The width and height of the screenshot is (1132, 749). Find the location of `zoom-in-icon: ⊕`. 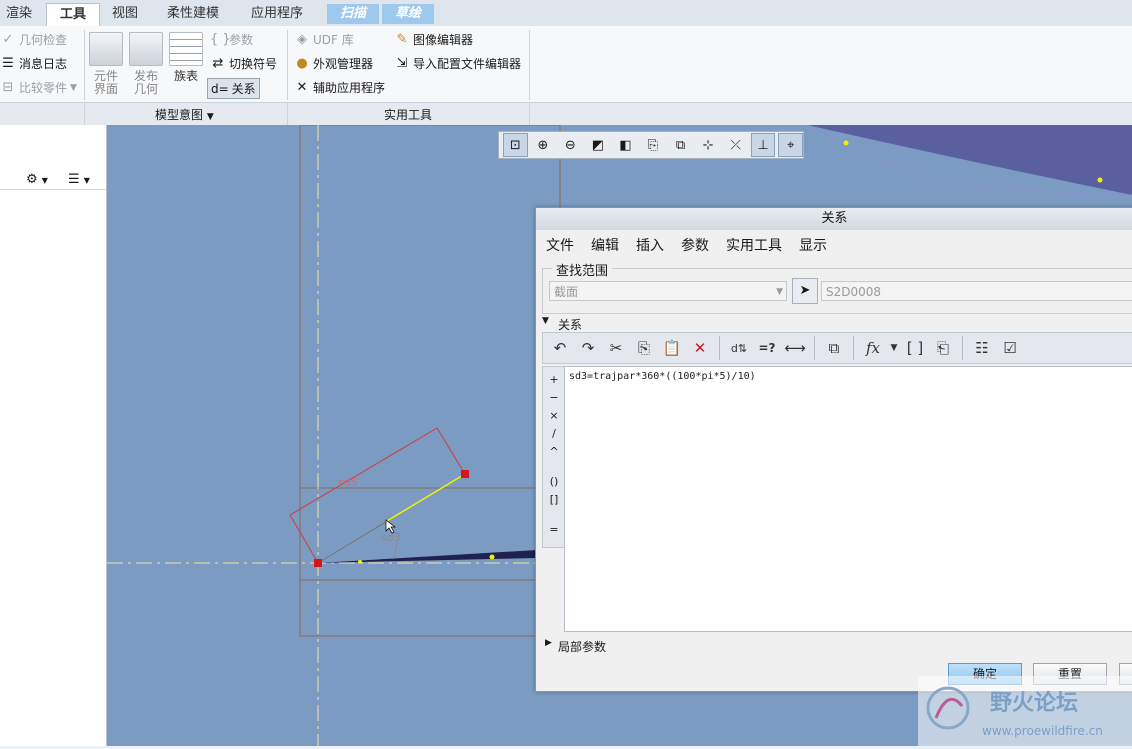

zoom-in-icon: ⊕ is located at coordinates (543, 145).